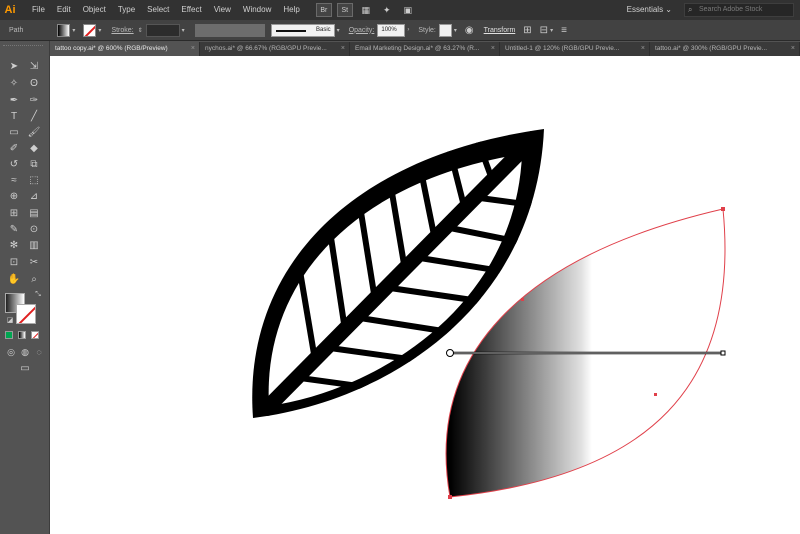  What do you see at coordinates (9, 335) in the screenshot?
I see `color-mode-icon` at bounding box center [9, 335].